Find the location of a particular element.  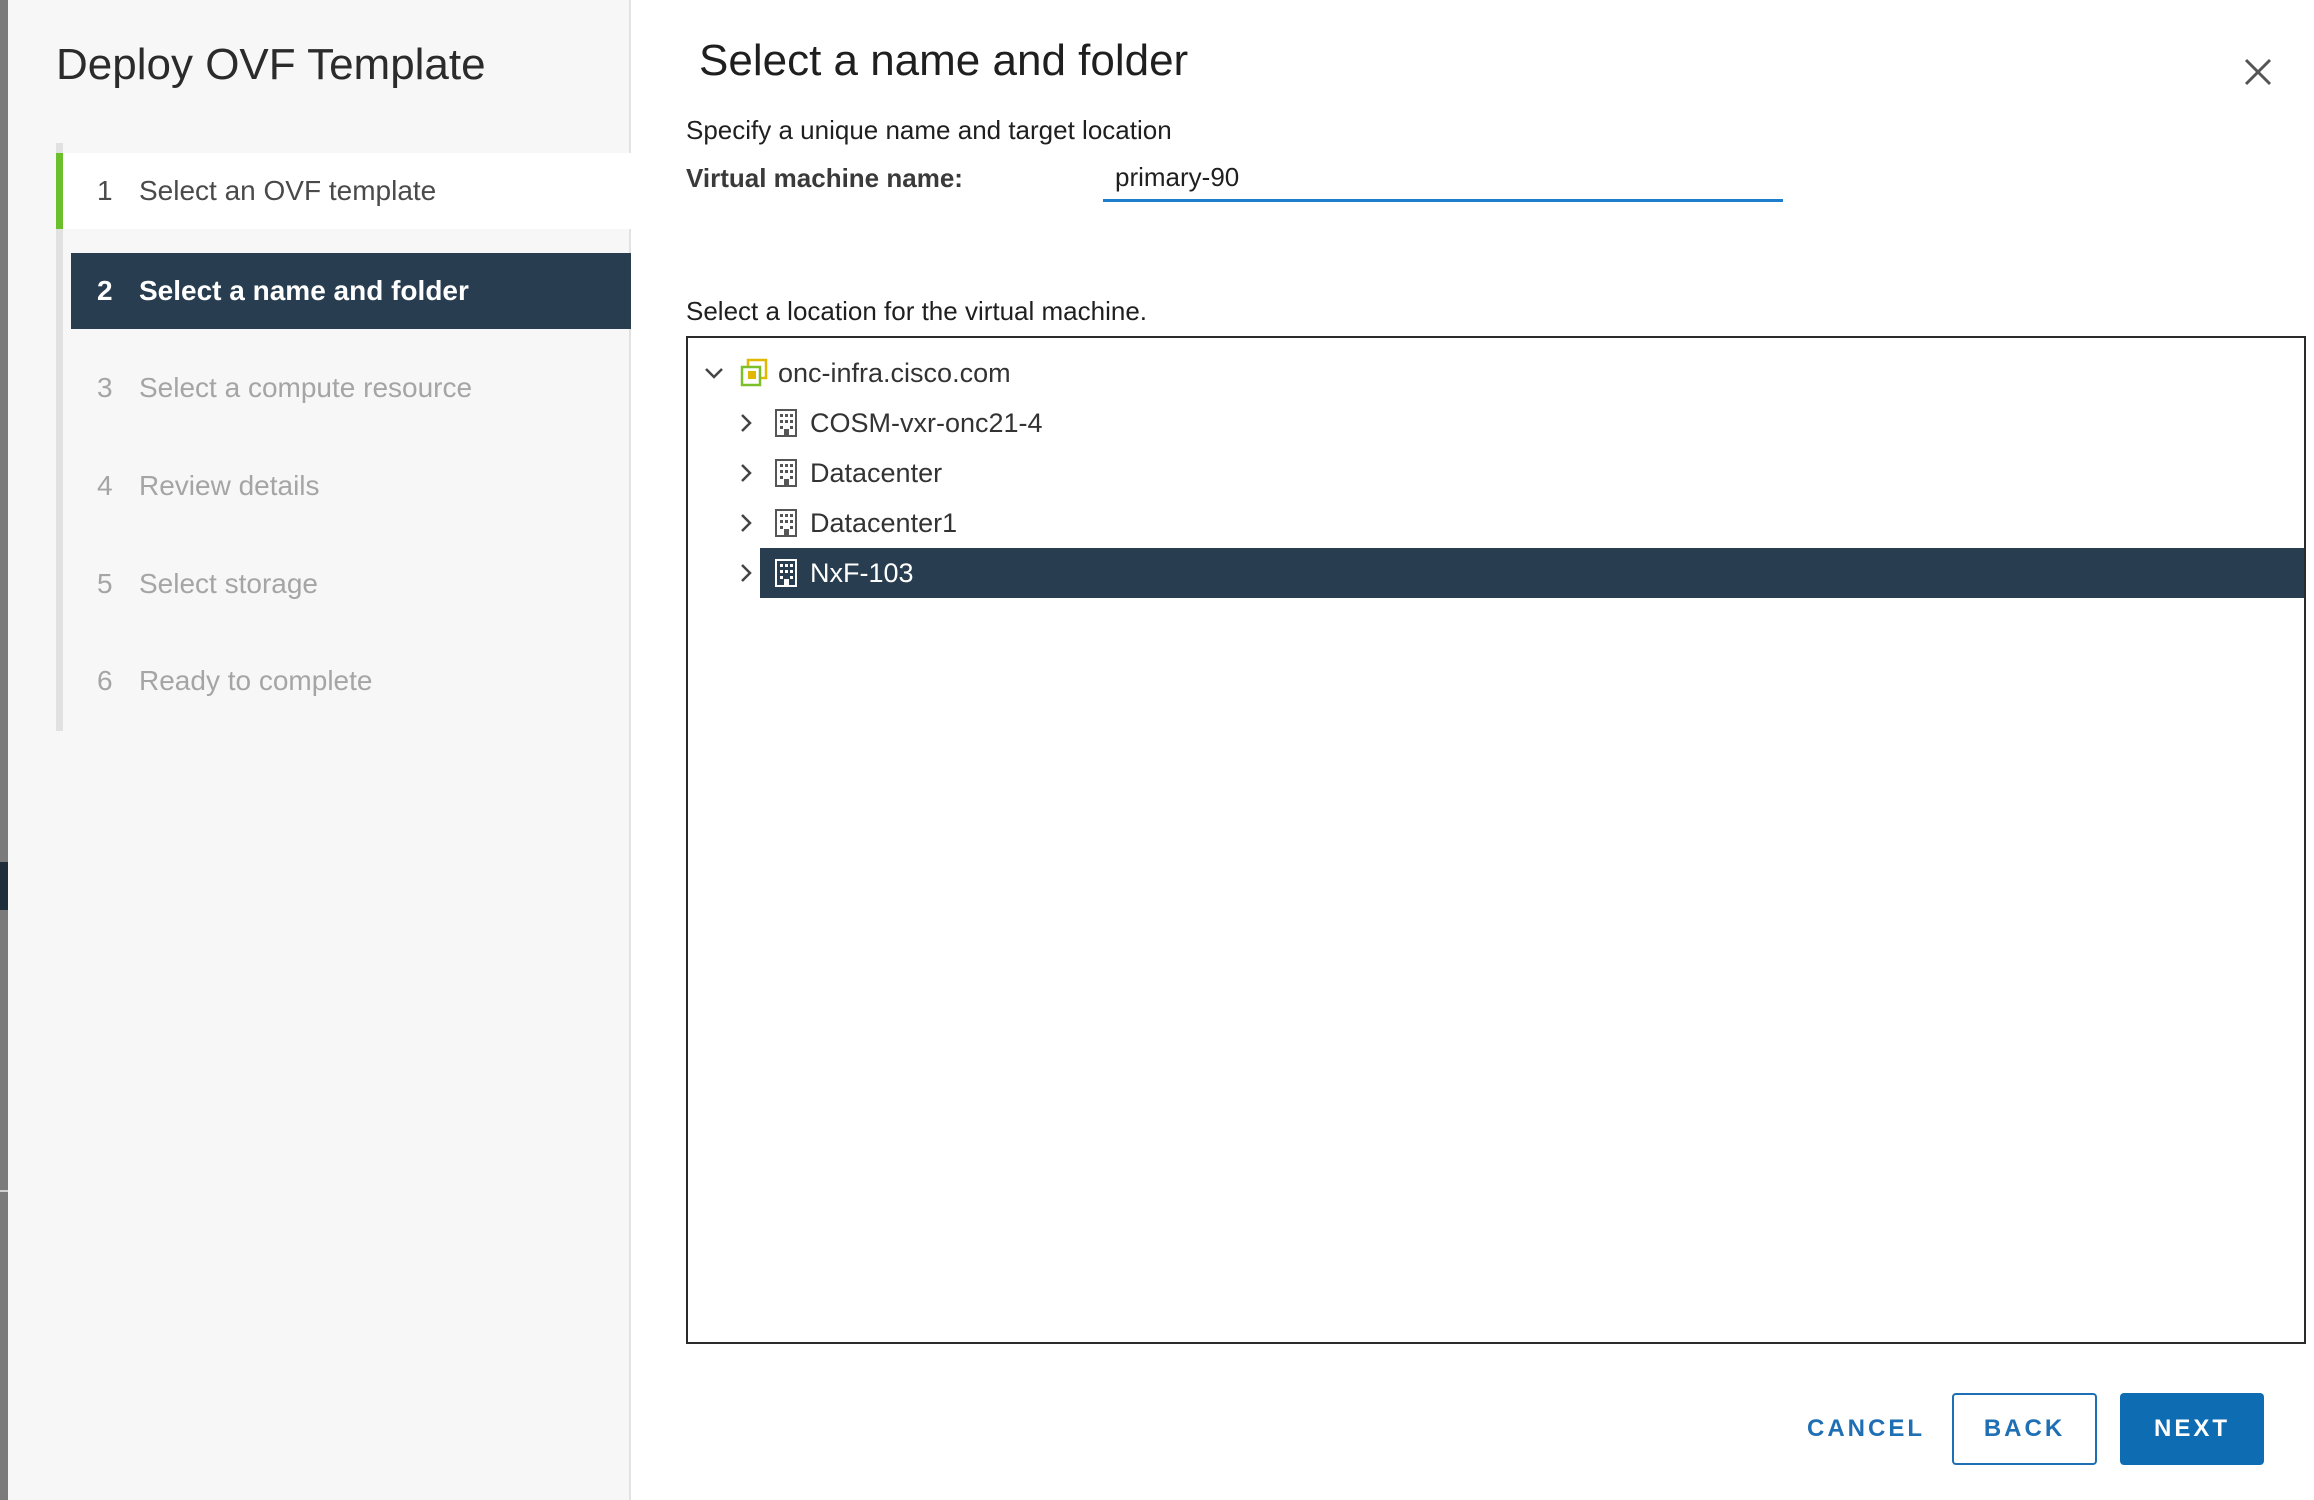

step-label: Select a name and folder is located at coordinates (304, 290).